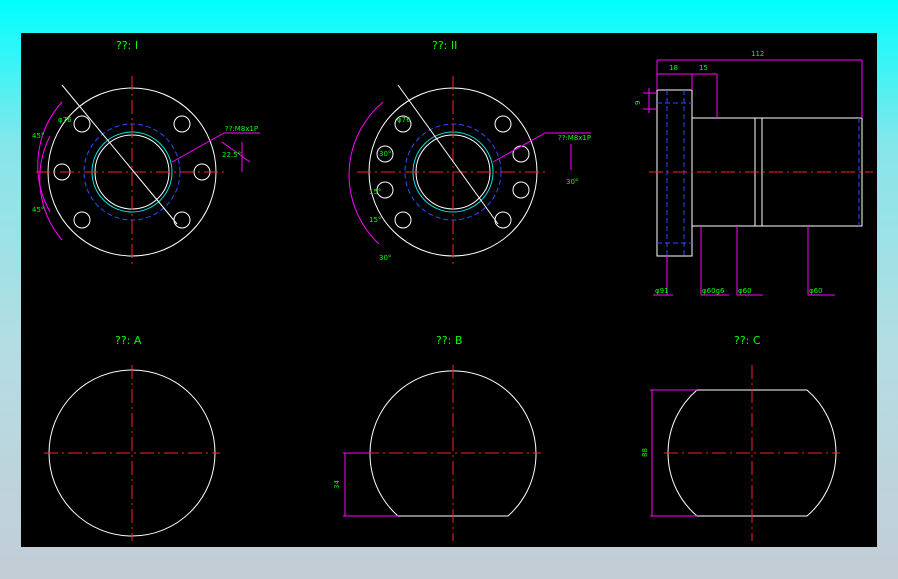 Image resolution: width=898 pixels, height=579 pixels. What do you see at coordinates (337, 484) in the screenshot?
I see `dim-text: 34` at bounding box center [337, 484].